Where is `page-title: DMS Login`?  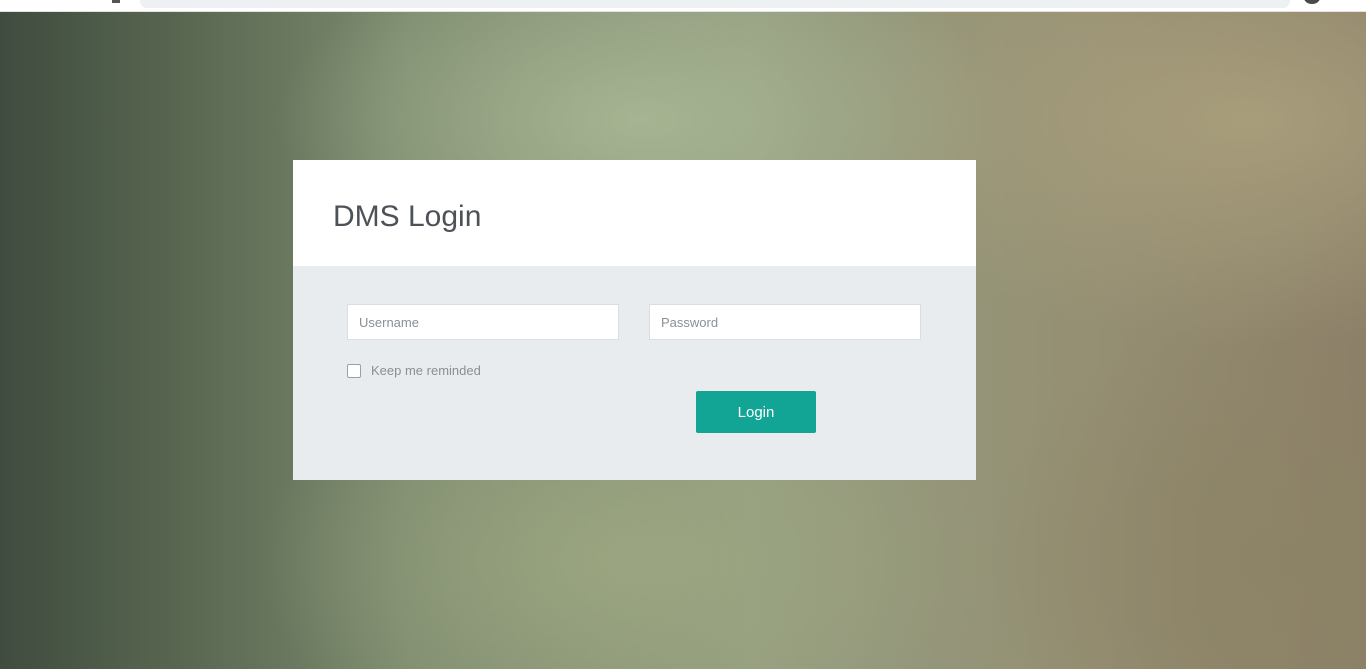 page-title: DMS Login is located at coordinates (407, 216).